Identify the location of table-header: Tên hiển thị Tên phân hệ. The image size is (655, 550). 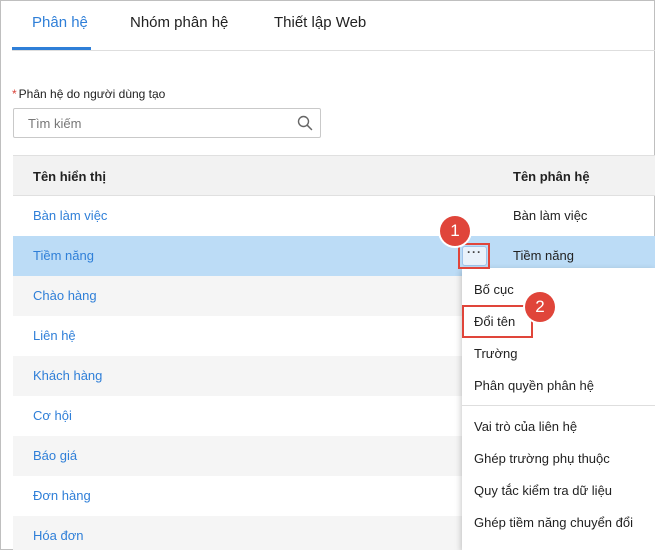
(334, 175).